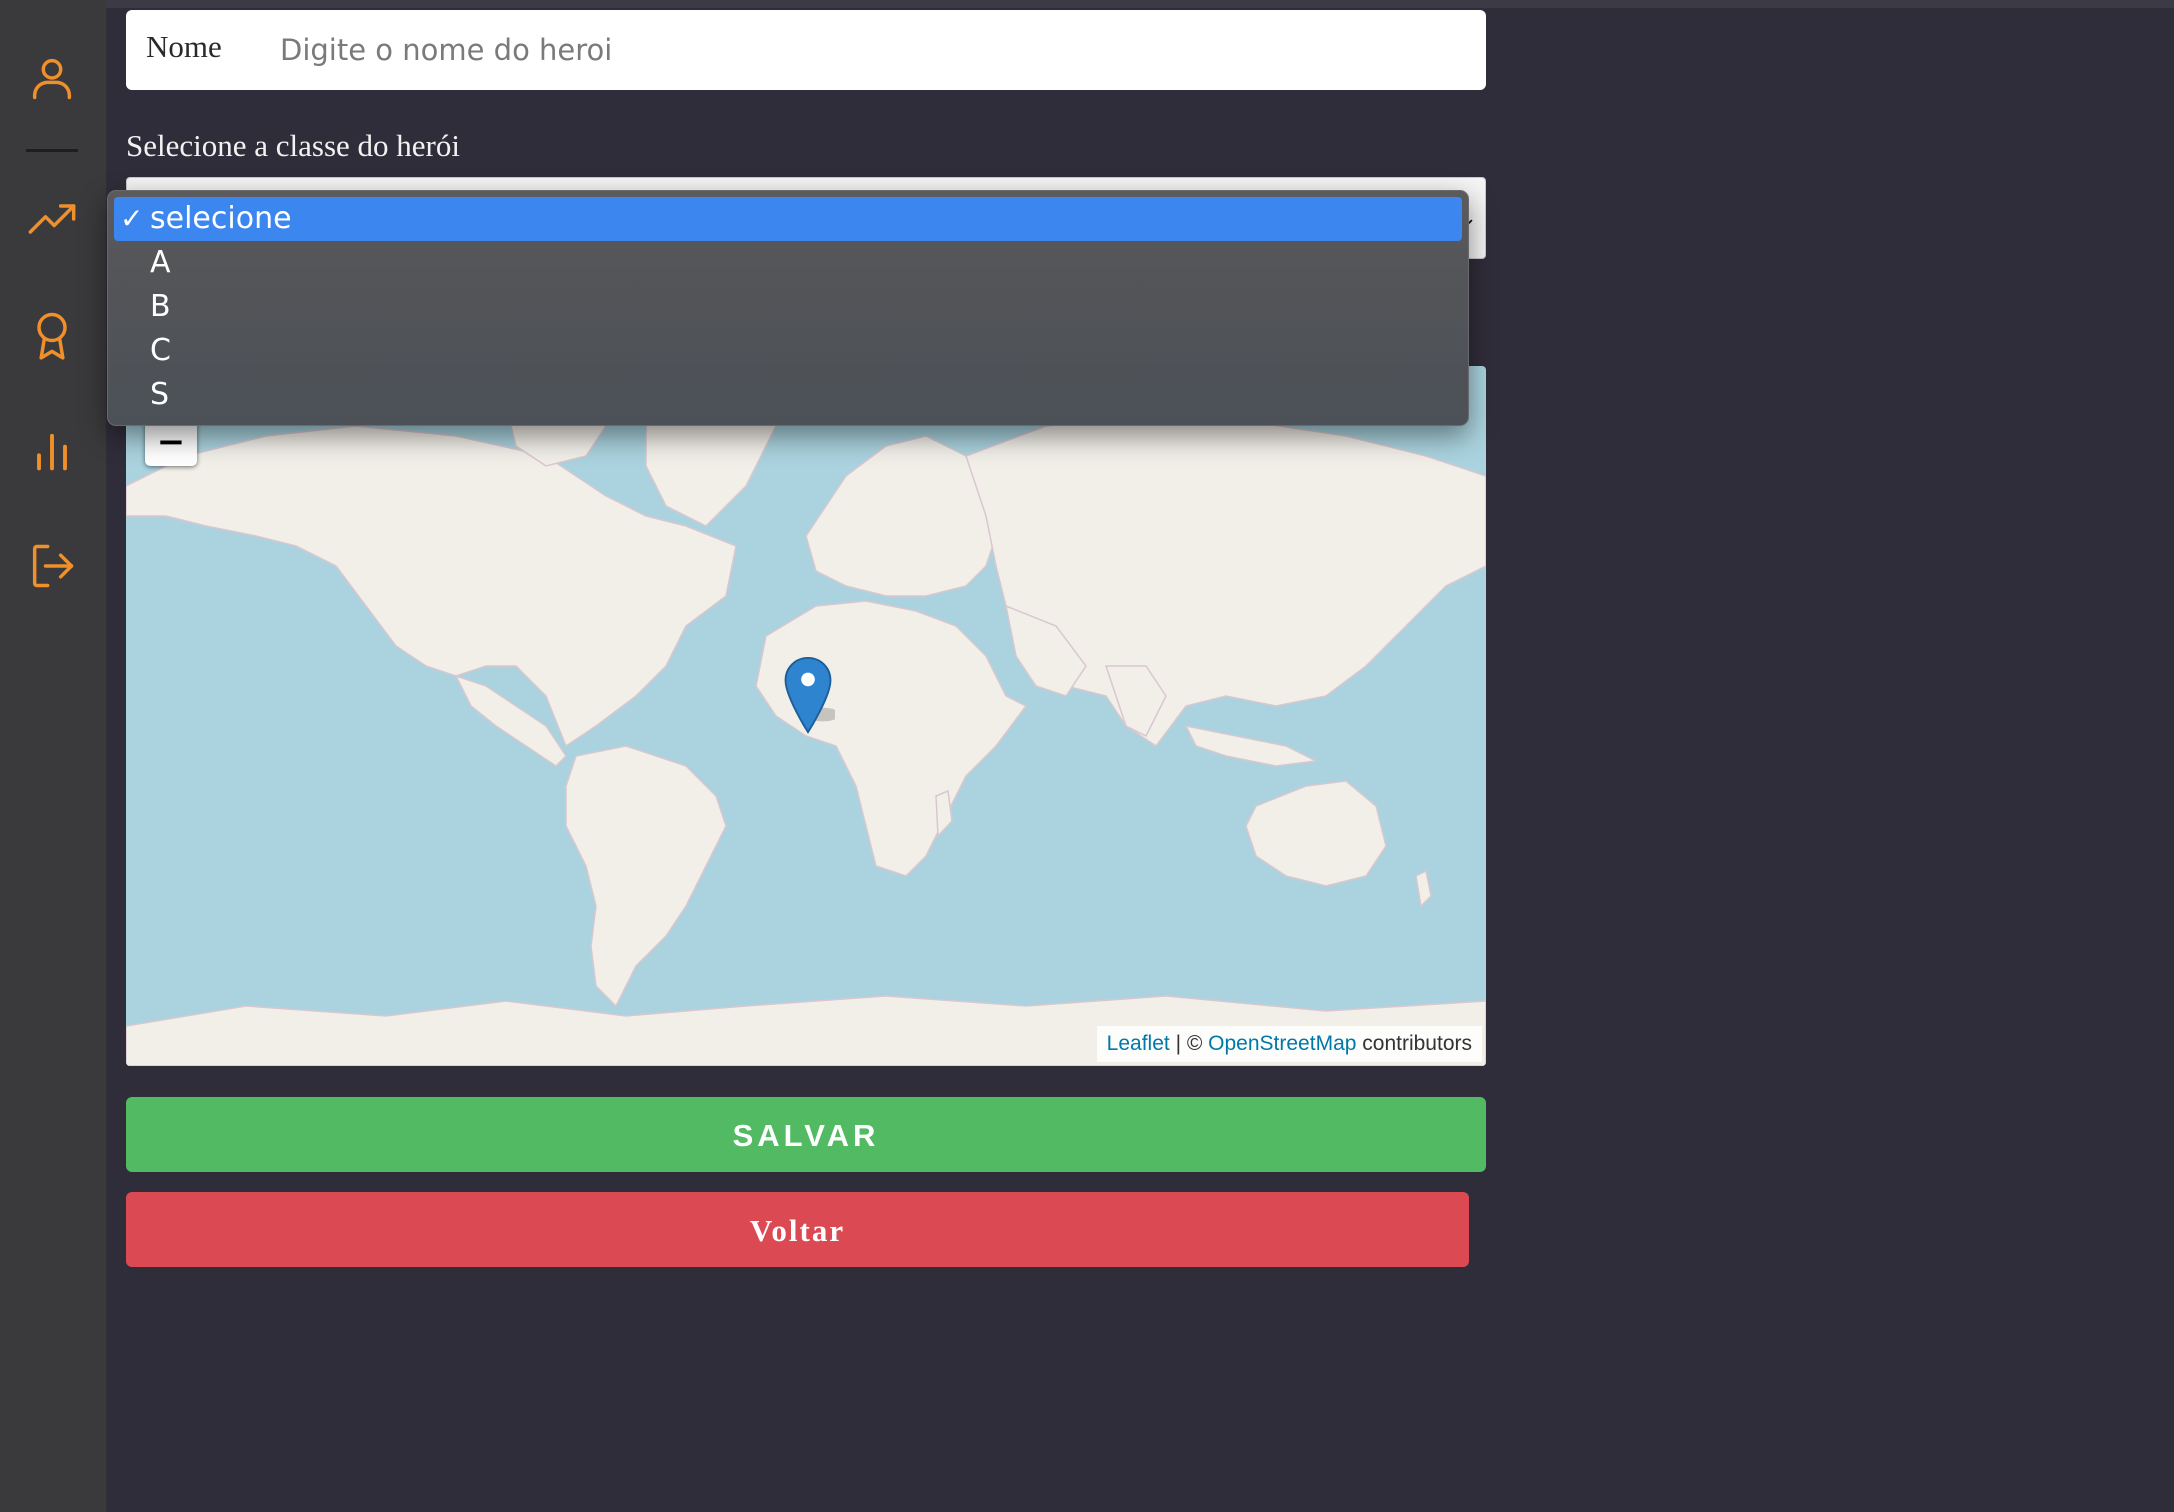 The image size is (2174, 1512). I want to click on attribution-suffix: contributors, so click(1414, 1043).